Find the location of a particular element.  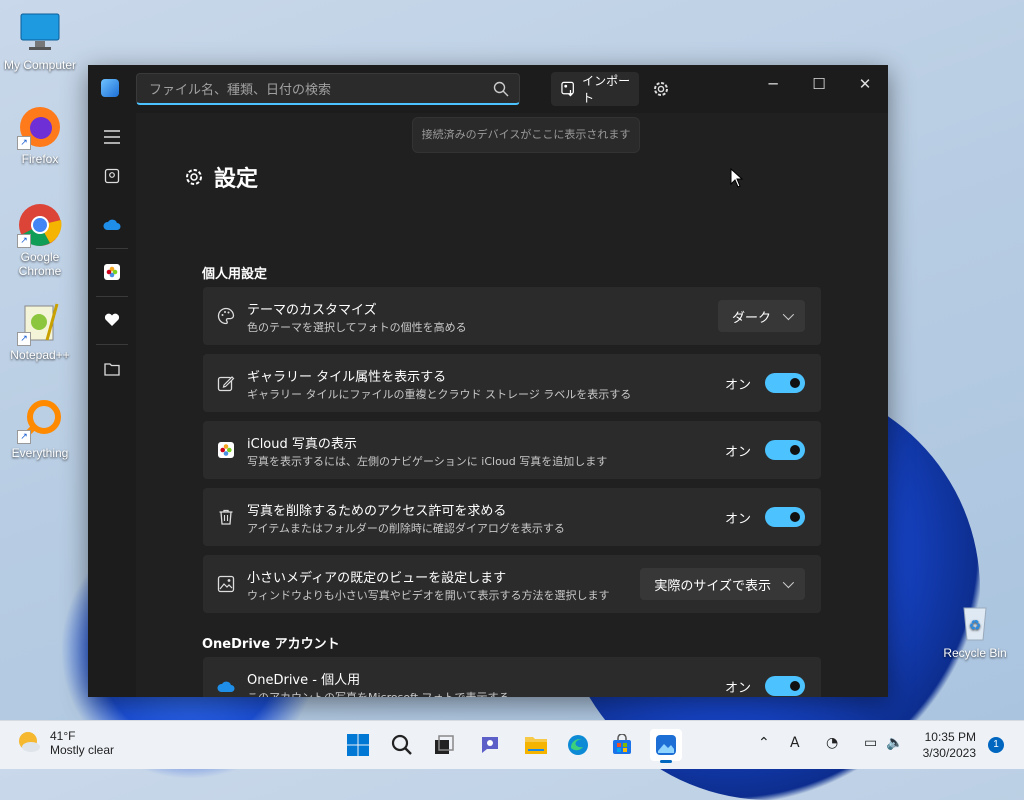

file-explorer-button is located at coordinates (536, 745).